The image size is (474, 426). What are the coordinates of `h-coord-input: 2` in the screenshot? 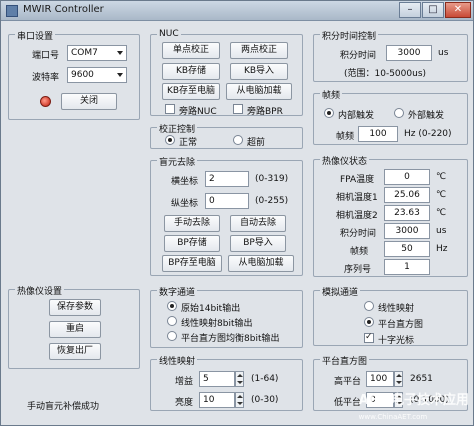 It's located at (227, 179).